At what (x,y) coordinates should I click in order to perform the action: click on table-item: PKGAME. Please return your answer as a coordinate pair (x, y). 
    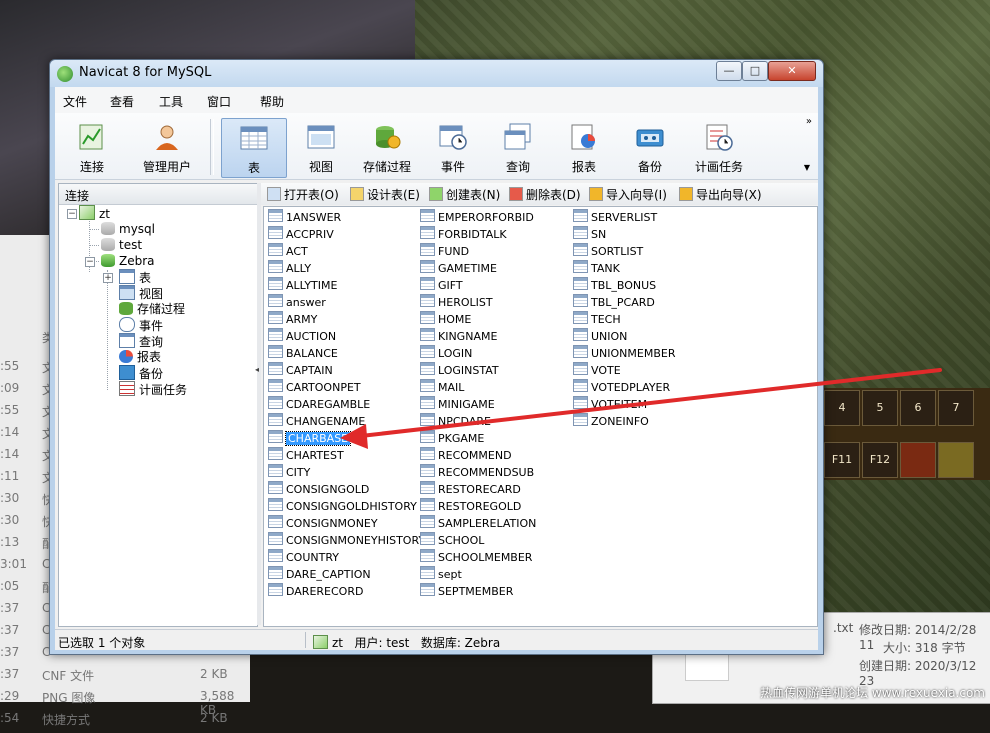
    Looking at the image, I should click on (452, 438).